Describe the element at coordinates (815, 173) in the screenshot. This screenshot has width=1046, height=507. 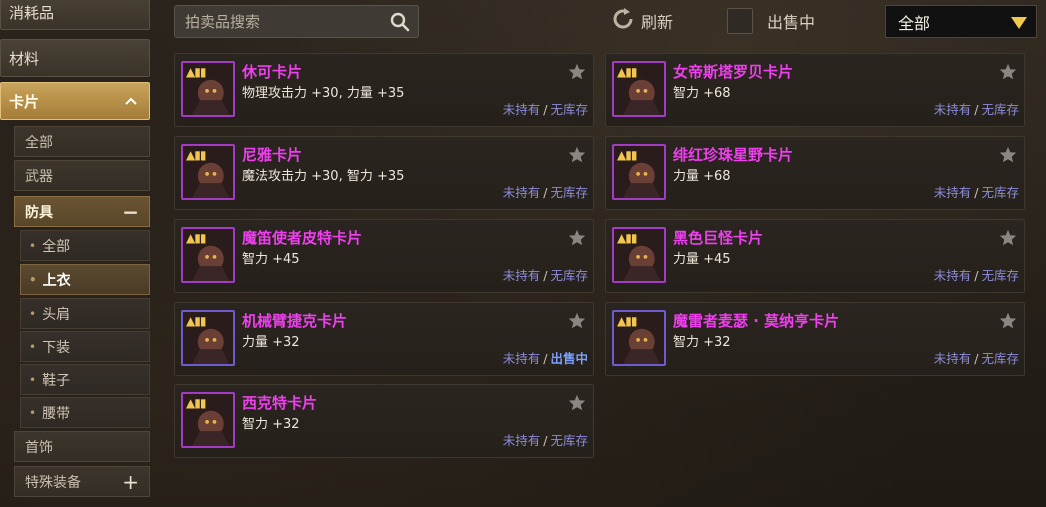
I see `card-listing: ▲▮▮ 绯红珍珠星野卡片 力量 +68 未持有 / 无库存` at that location.